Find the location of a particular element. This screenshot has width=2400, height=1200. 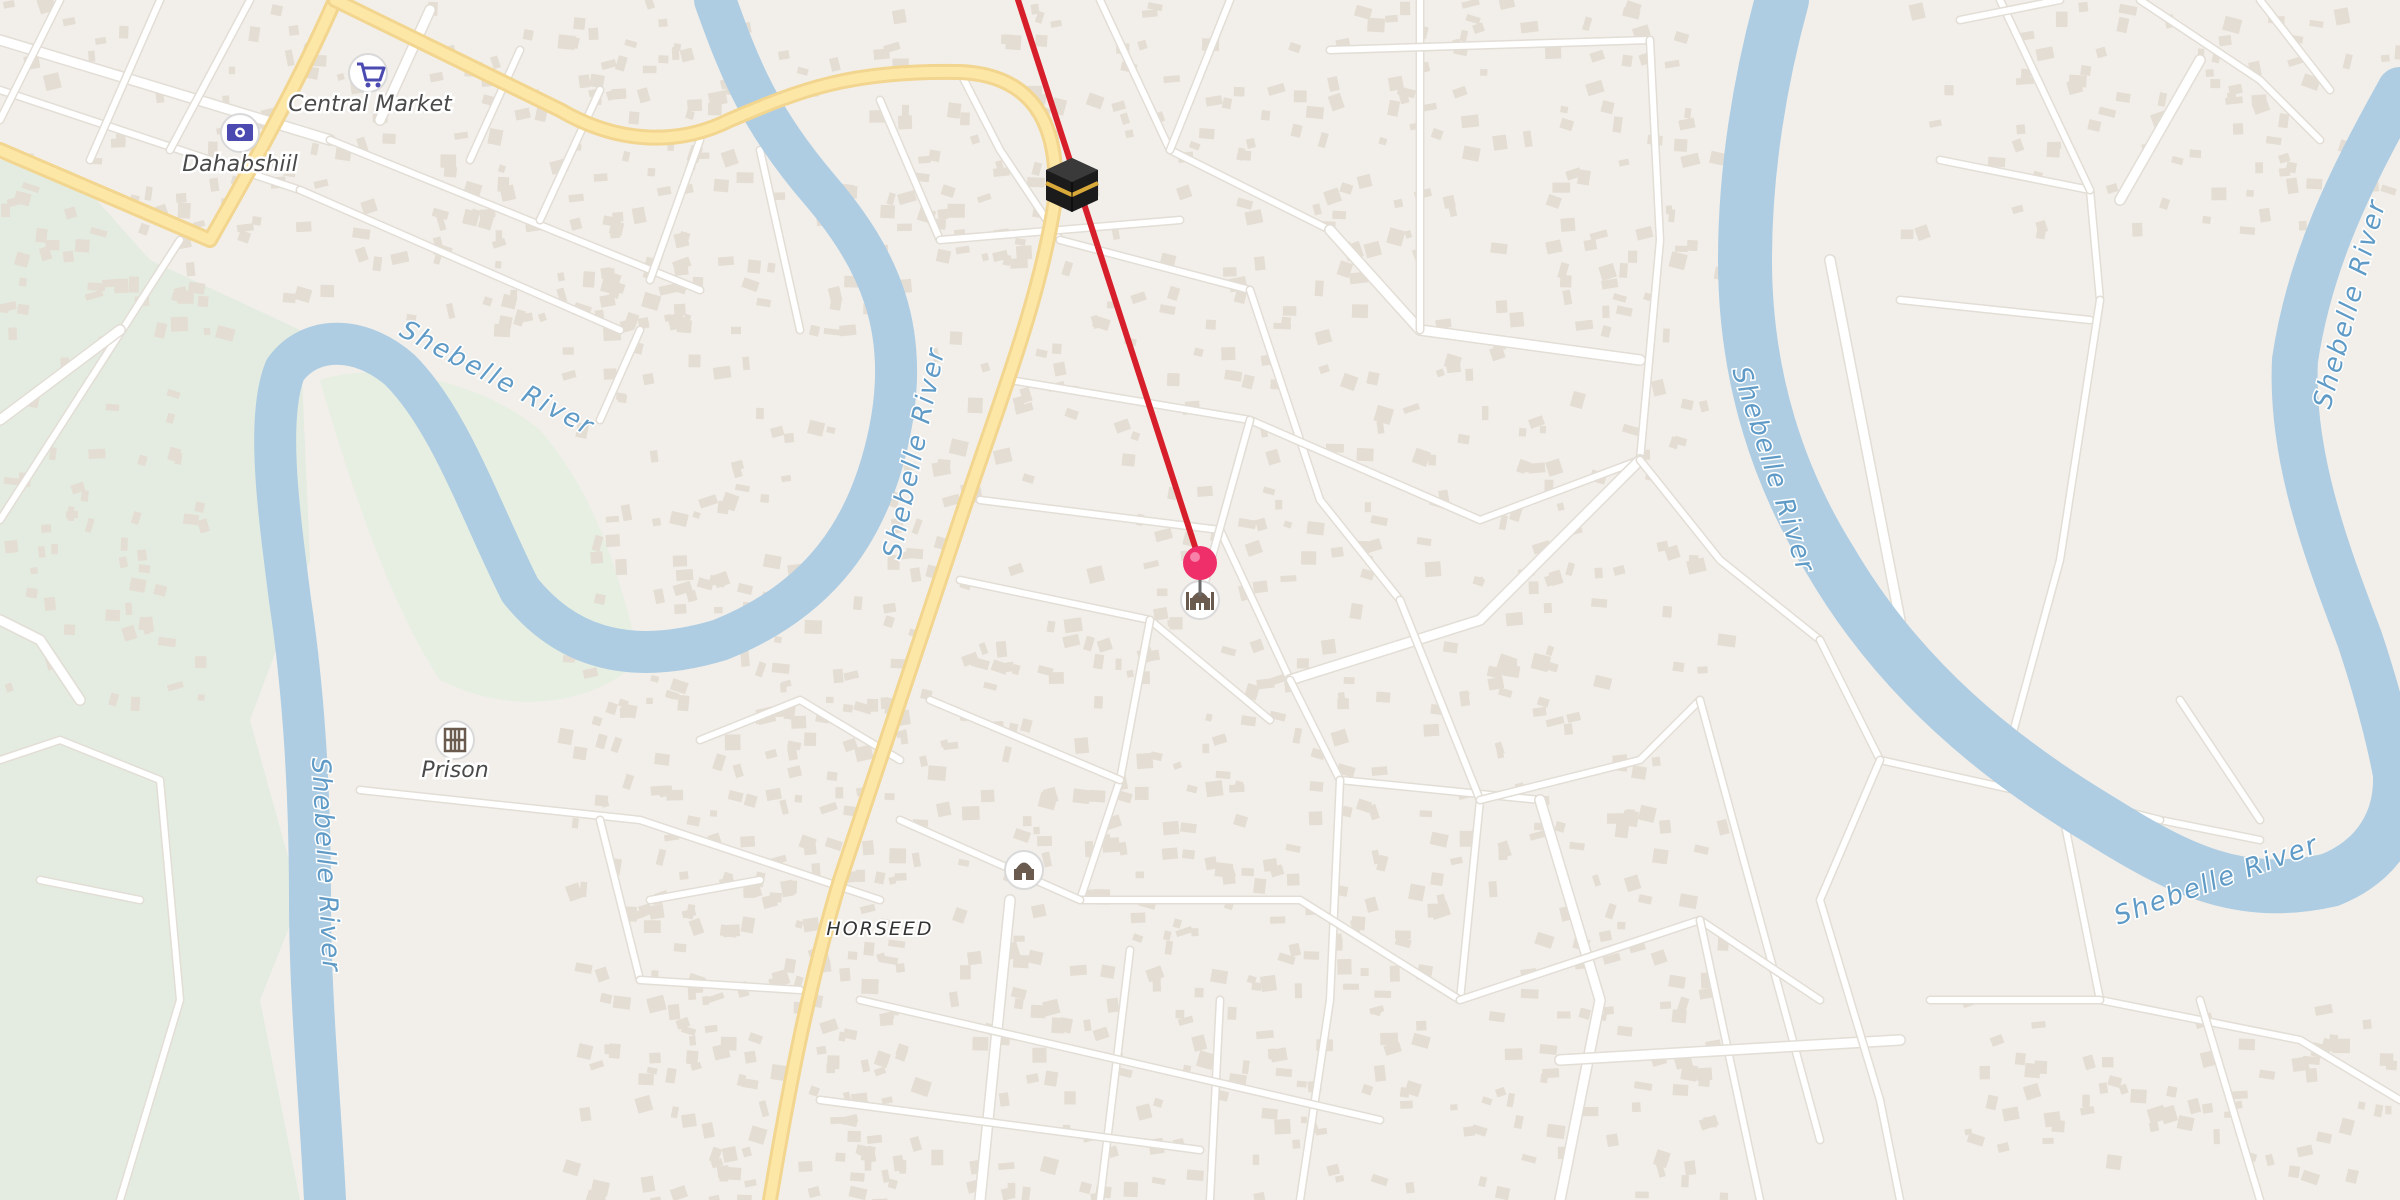

money-exchange-icon is located at coordinates (240, 132).